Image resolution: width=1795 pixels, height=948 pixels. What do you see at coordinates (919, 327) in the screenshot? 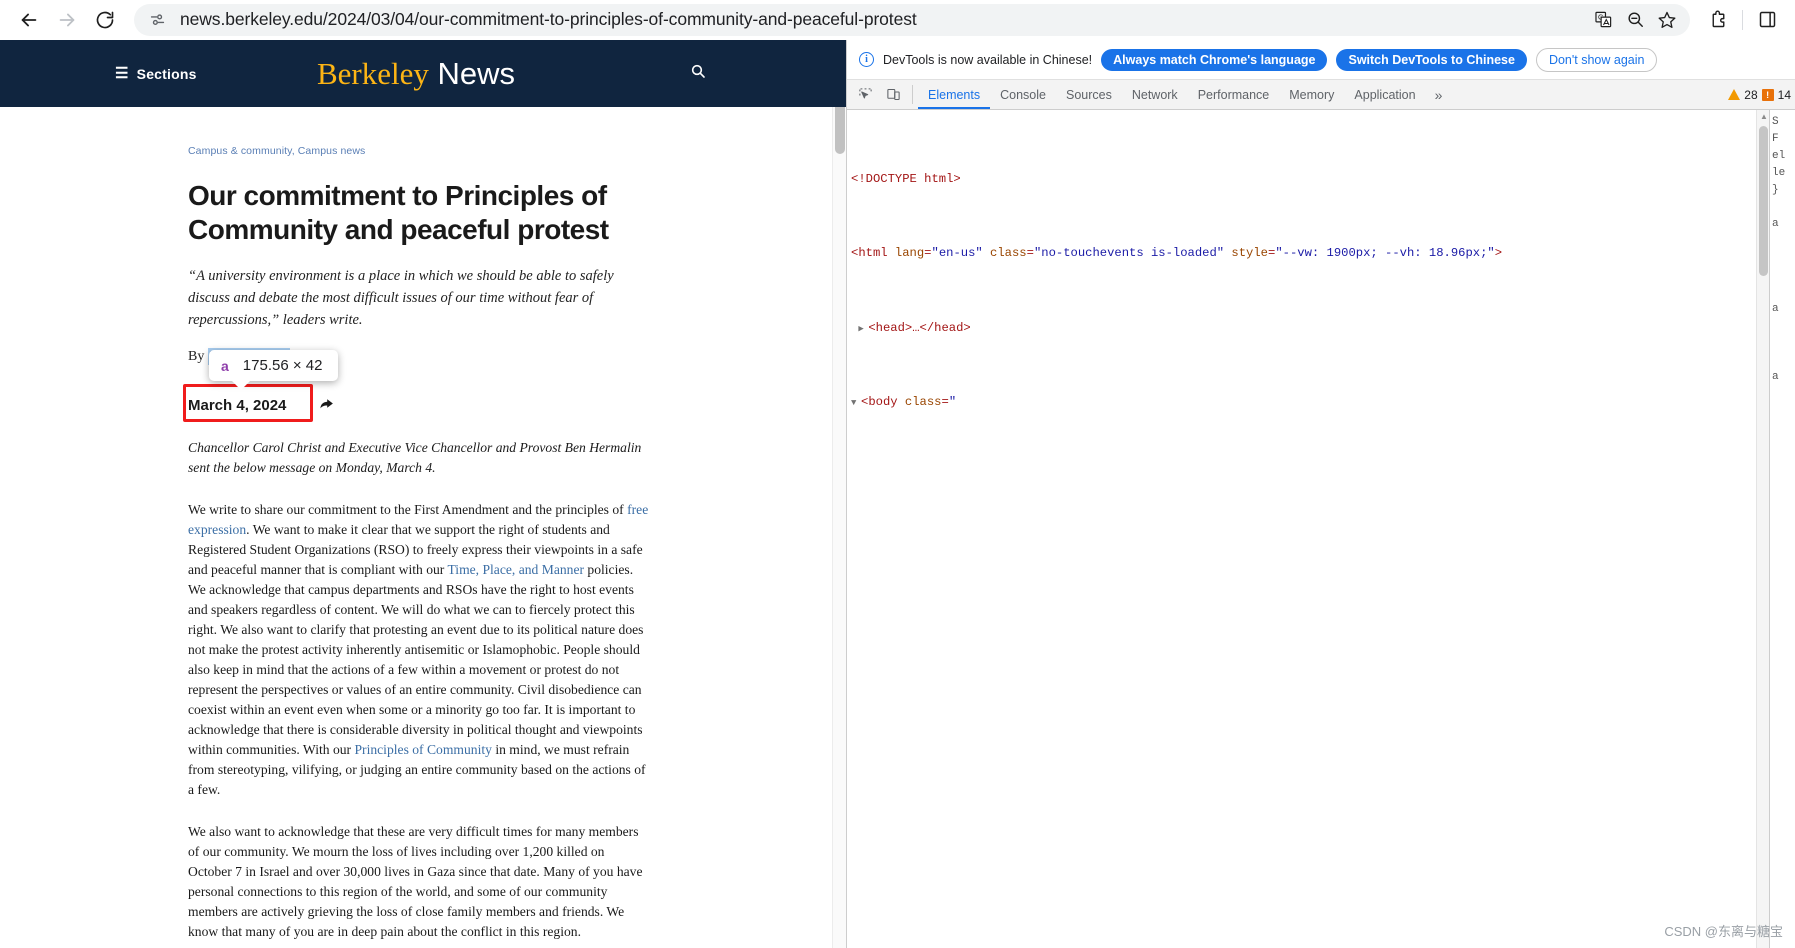
I see `dom-head-node: <head>…</head>` at bounding box center [919, 327].